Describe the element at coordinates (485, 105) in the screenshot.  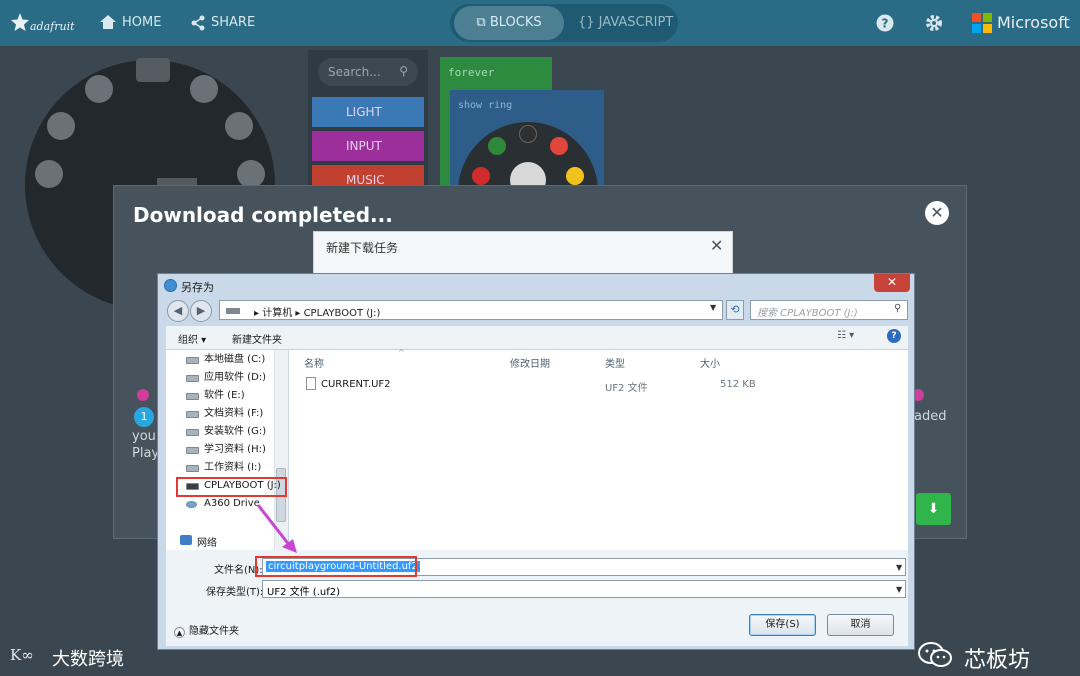
I see `show-ring-block-label: show ring` at that location.